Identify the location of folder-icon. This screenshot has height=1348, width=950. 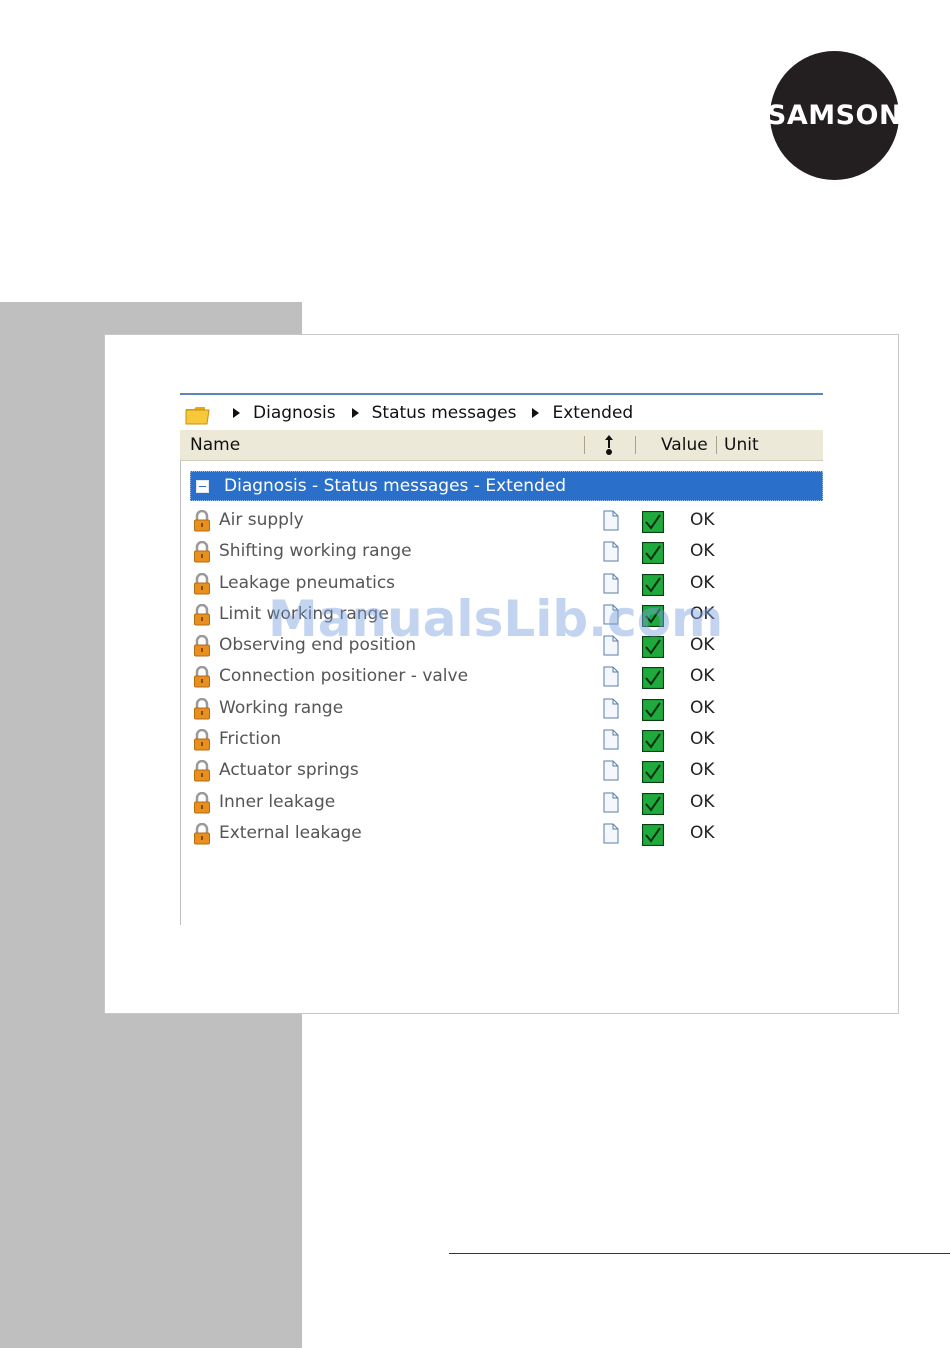
(198, 414).